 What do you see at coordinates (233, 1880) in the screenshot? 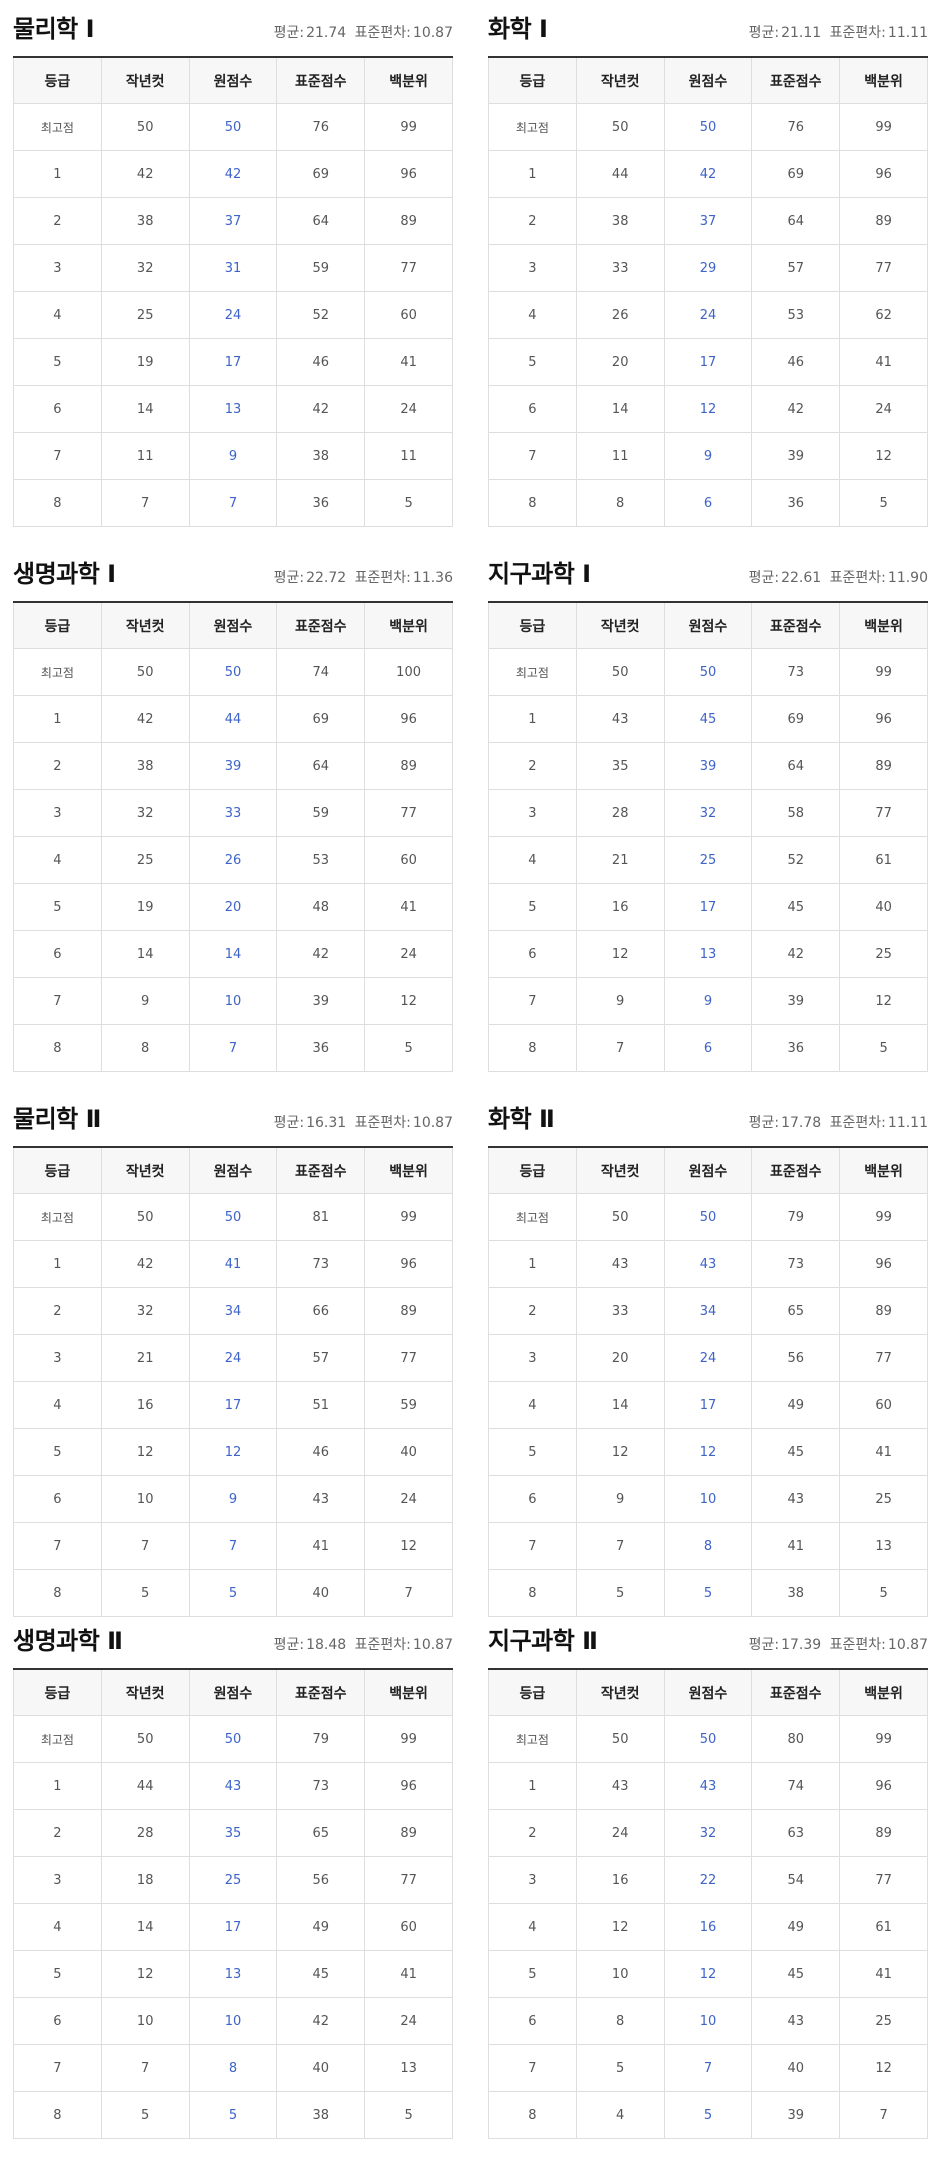
I see `raw-score-cell: 25` at bounding box center [233, 1880].